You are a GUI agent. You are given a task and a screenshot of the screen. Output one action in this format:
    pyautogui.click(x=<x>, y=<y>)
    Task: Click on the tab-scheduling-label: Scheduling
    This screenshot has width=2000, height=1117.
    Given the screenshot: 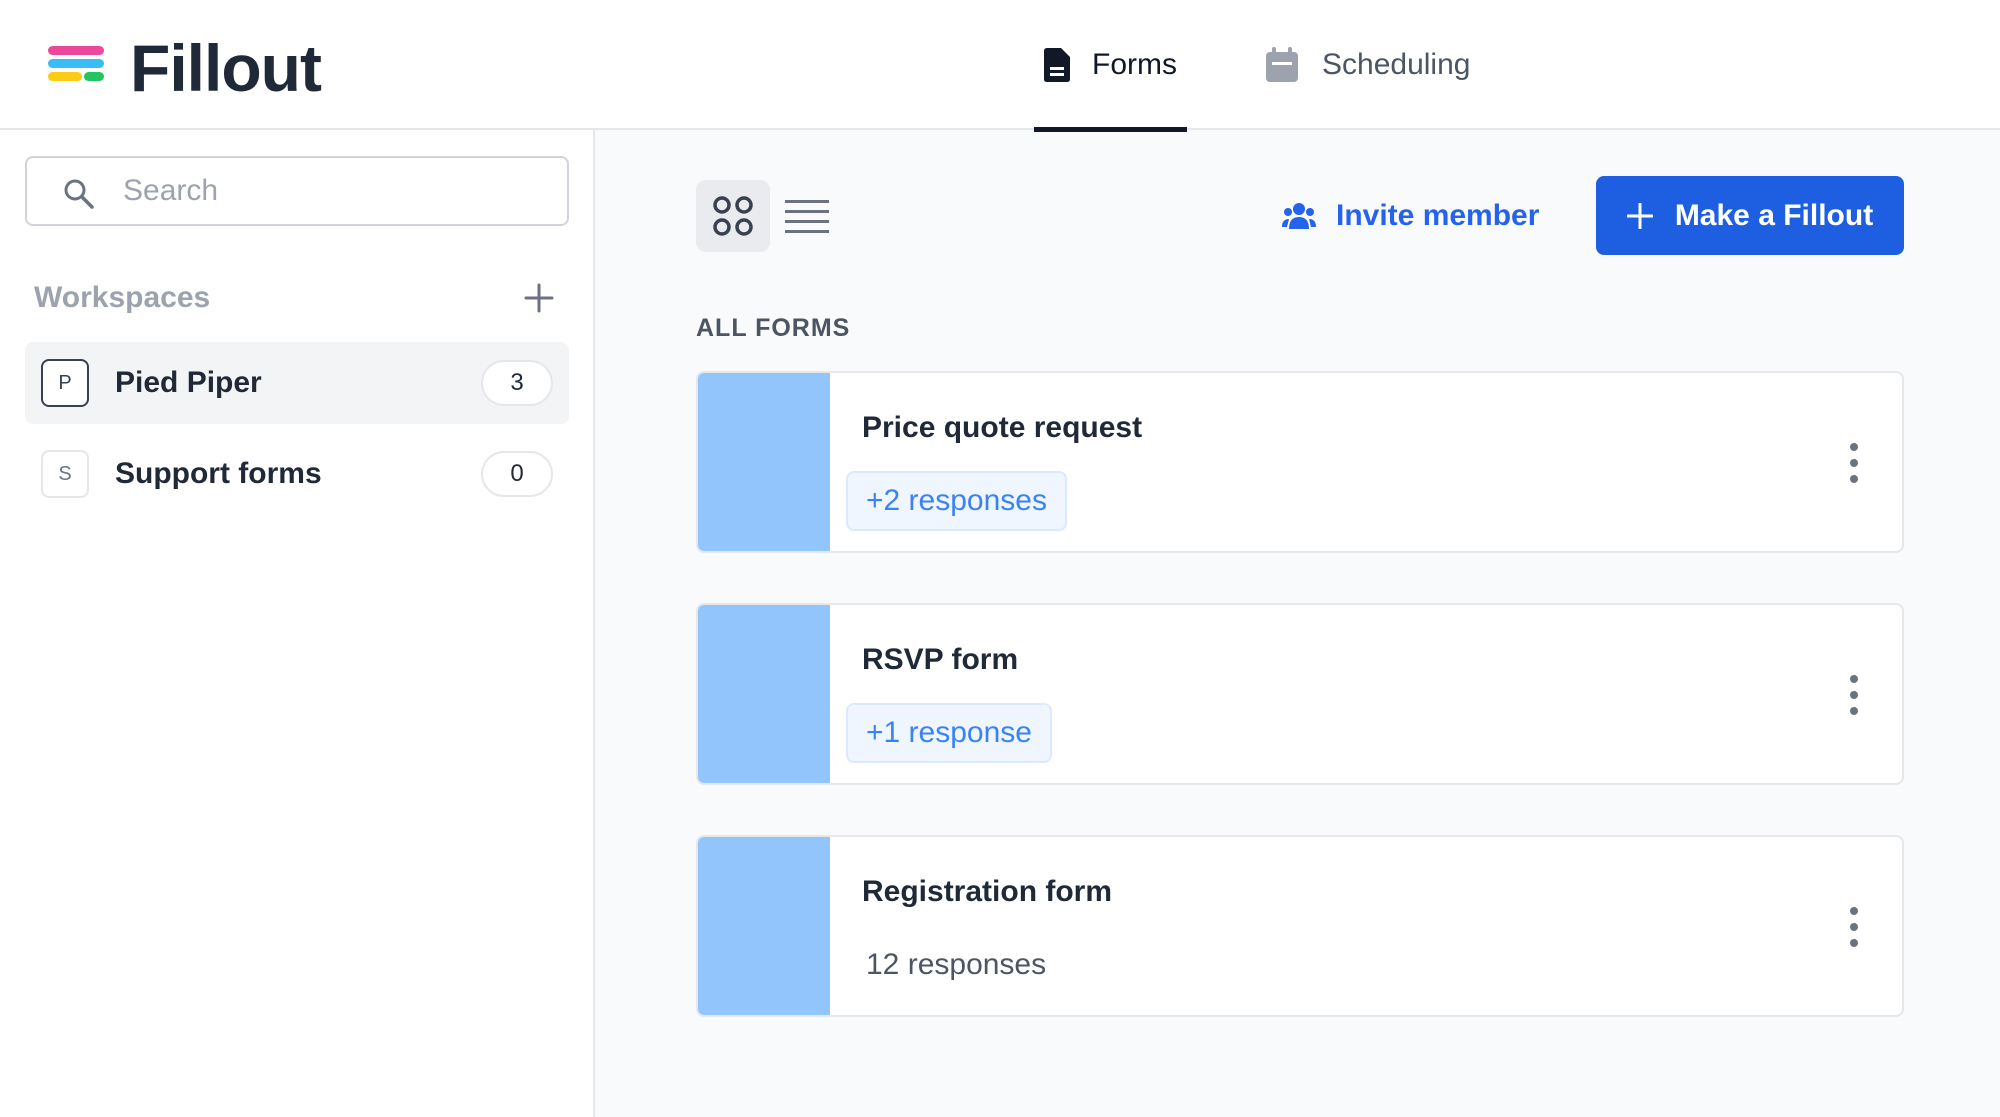 What is the action you would take?
    pyautogui.click(x=1396, y=64)
    